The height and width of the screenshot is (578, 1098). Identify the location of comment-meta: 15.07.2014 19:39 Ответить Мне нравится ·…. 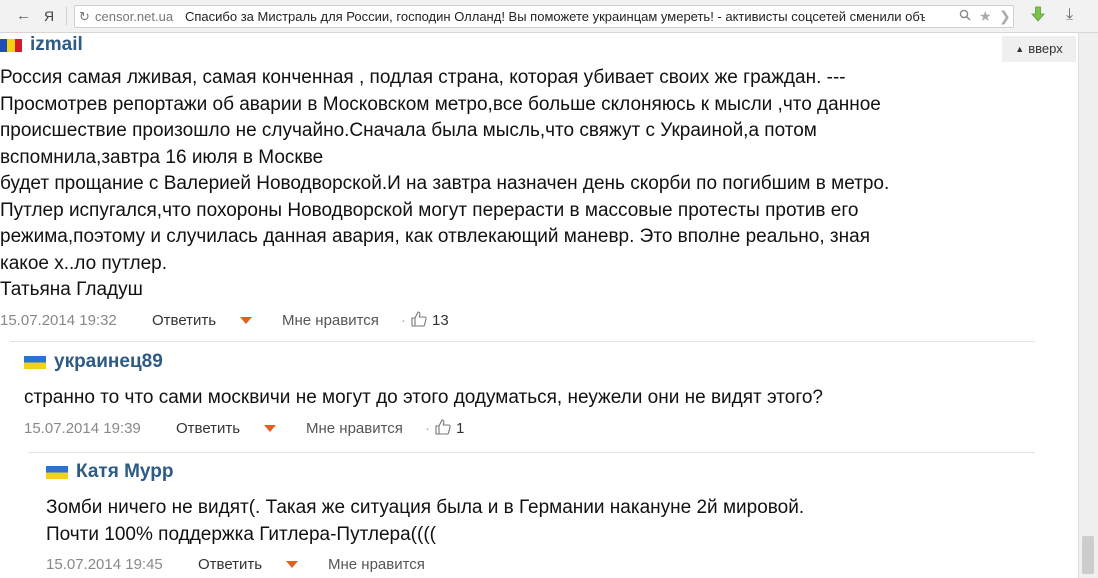
(529, 428).